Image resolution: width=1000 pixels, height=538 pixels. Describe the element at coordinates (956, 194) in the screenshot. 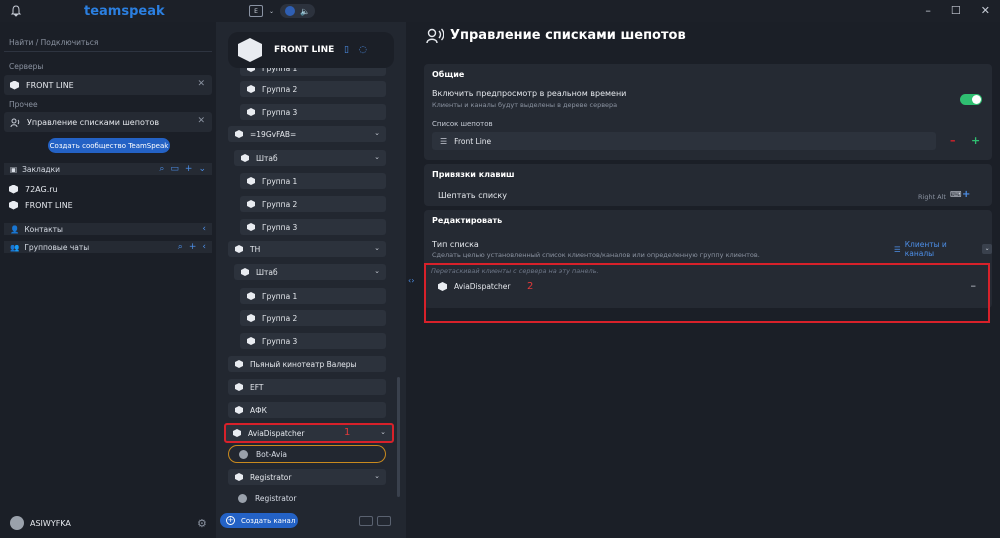

I see `keyboard-icon: ⌨` at that location.